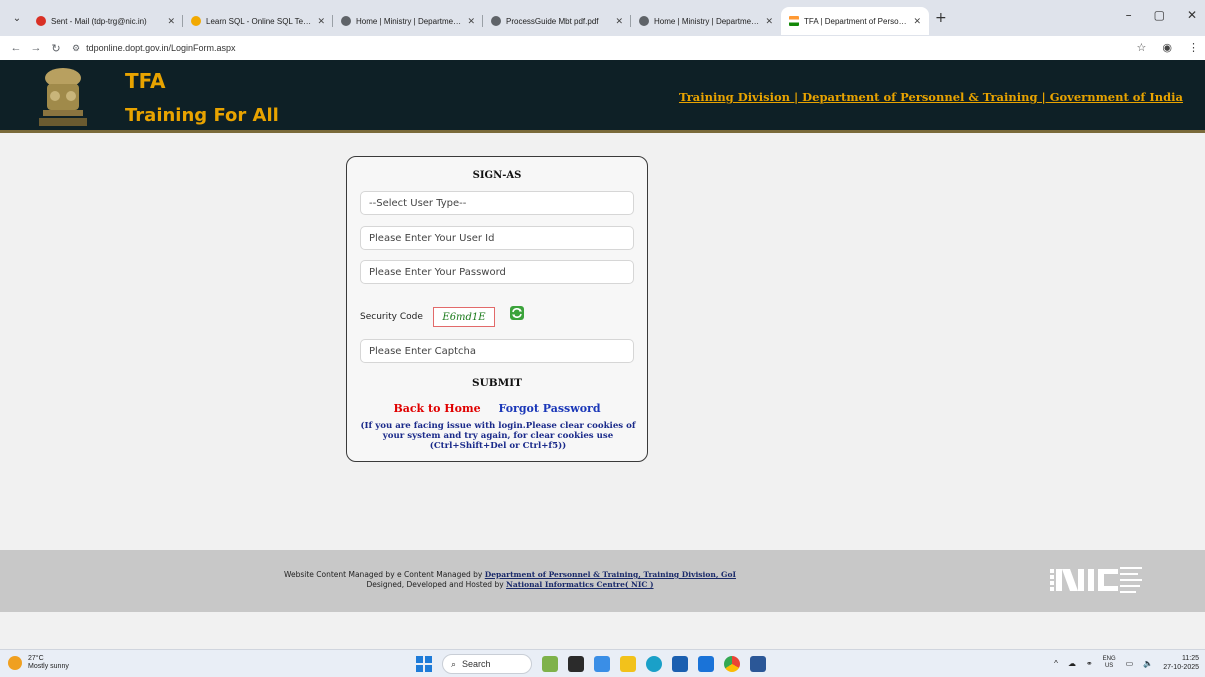 This screenshot has height=677, width=1205. Describe the element at coordinates (497, 203) in the screenshot. I see `user-type-select: --Select User Type--` at that location.